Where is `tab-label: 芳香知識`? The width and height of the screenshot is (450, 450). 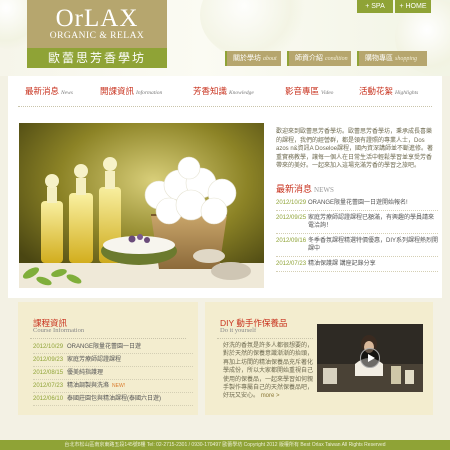
tab-label: 芳香知識 is located at coordinates (210, 91).